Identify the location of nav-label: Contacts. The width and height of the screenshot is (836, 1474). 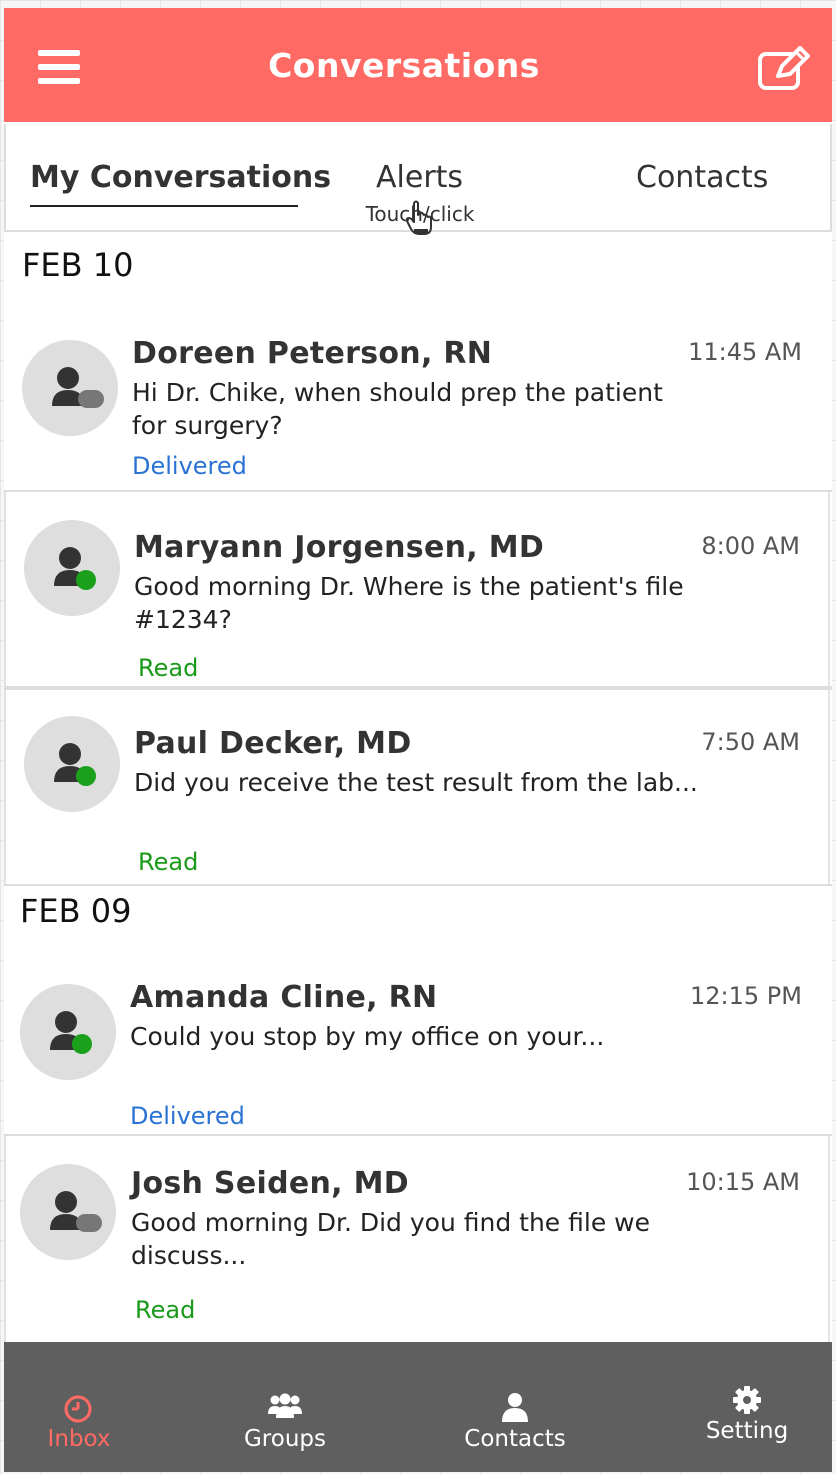
(515, 1439).